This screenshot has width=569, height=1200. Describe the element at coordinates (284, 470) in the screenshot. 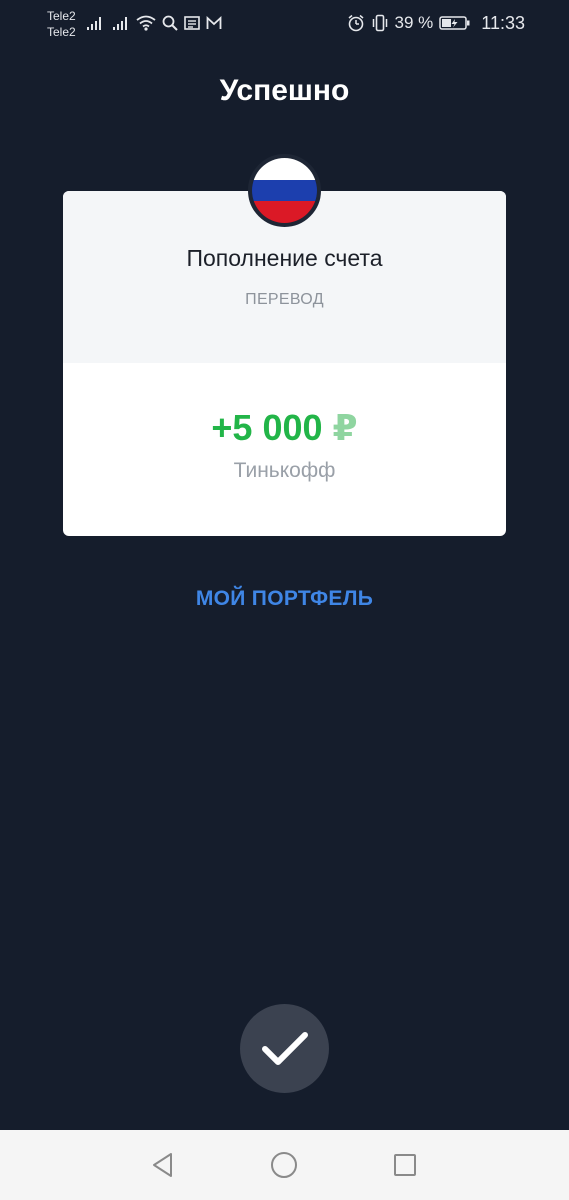

I see `bank-name: Тинькофф` at that location.